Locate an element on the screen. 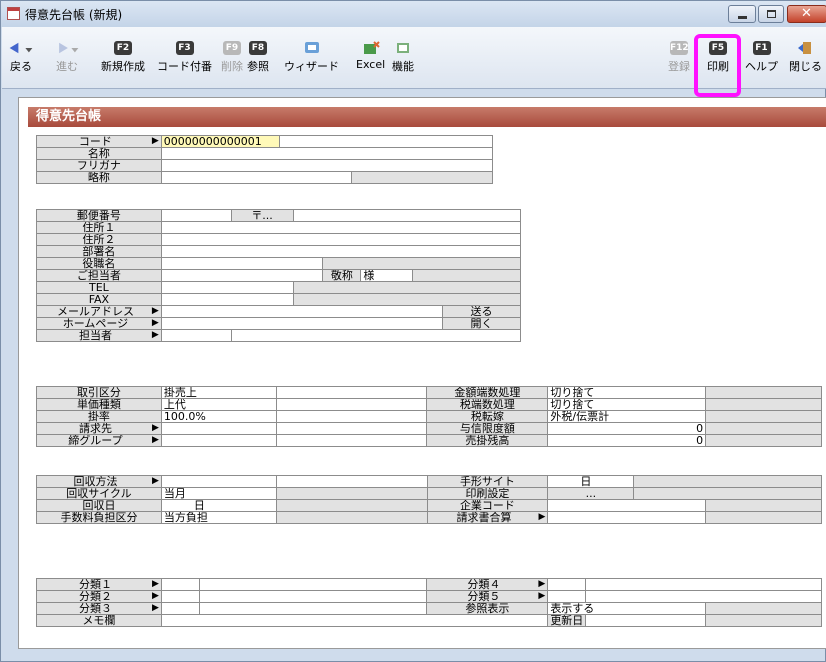 The image size is (826, 662). tel-label: TEL is located at coordinates (99, 287).